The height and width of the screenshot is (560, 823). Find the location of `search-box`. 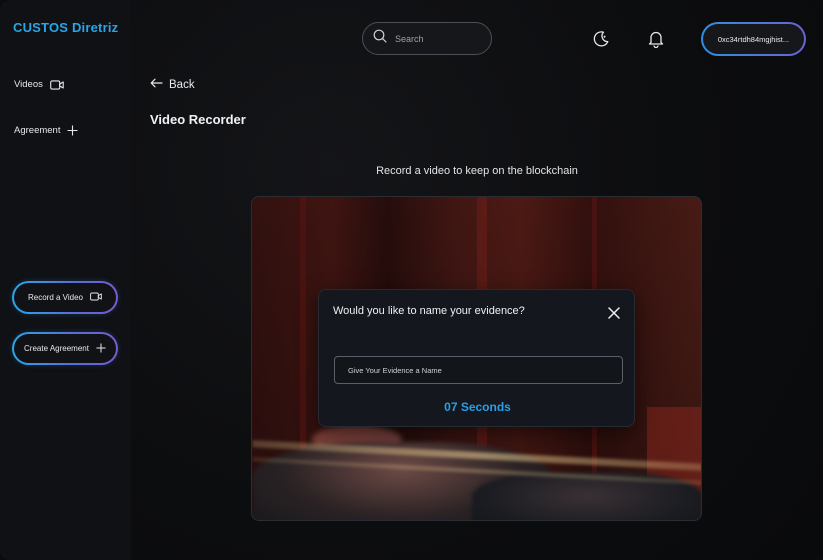

search-box is located at coordinates (427, 38).